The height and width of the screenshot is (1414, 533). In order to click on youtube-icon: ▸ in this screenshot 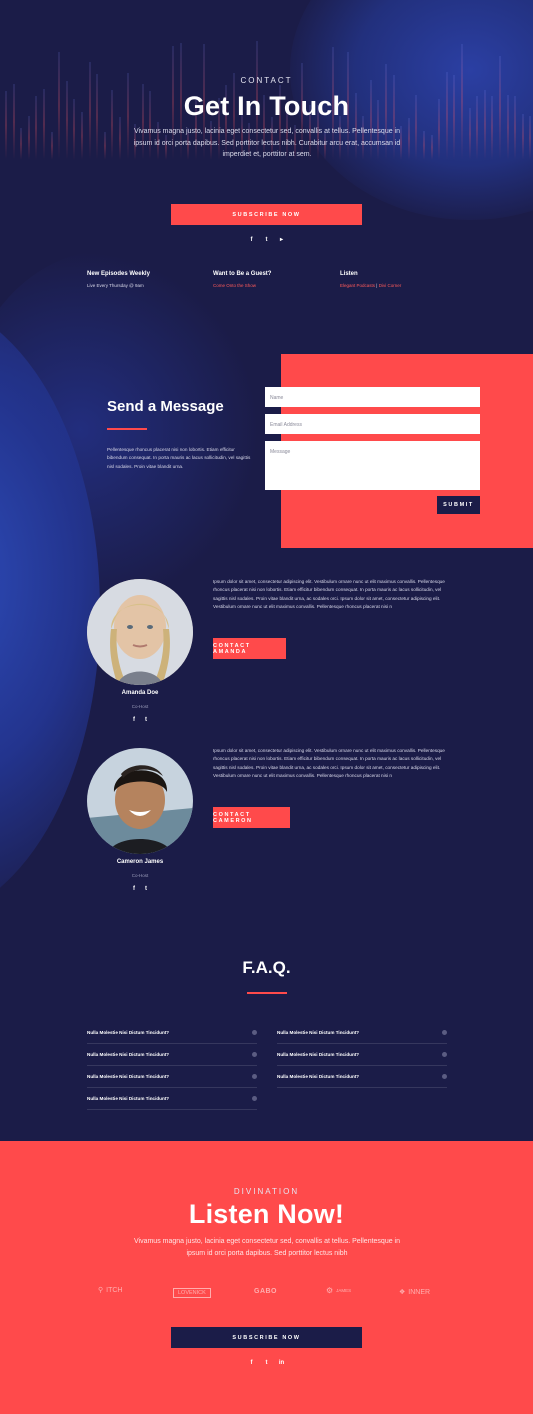, I will do `click(282, 240)`.